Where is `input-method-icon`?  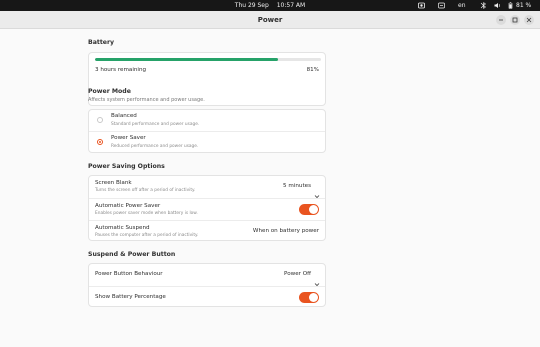
input-method-icon is located at coordinates (441, 5).